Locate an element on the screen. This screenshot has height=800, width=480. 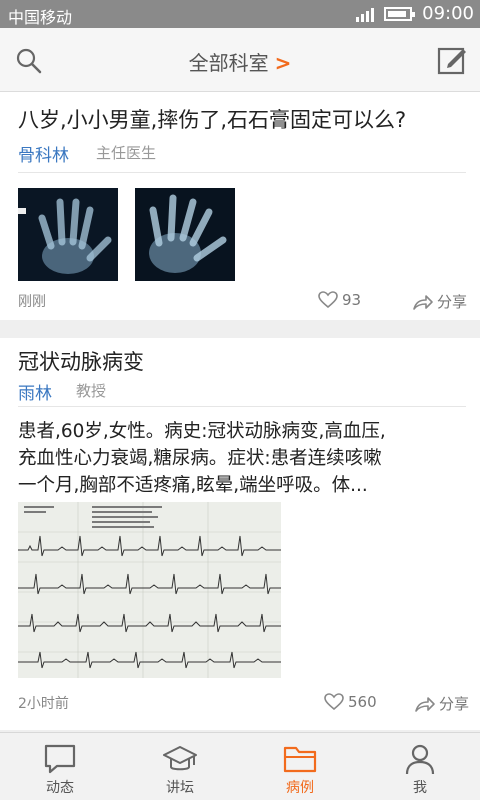
department-label: 全部科室 is located at coordinates (228, 63).